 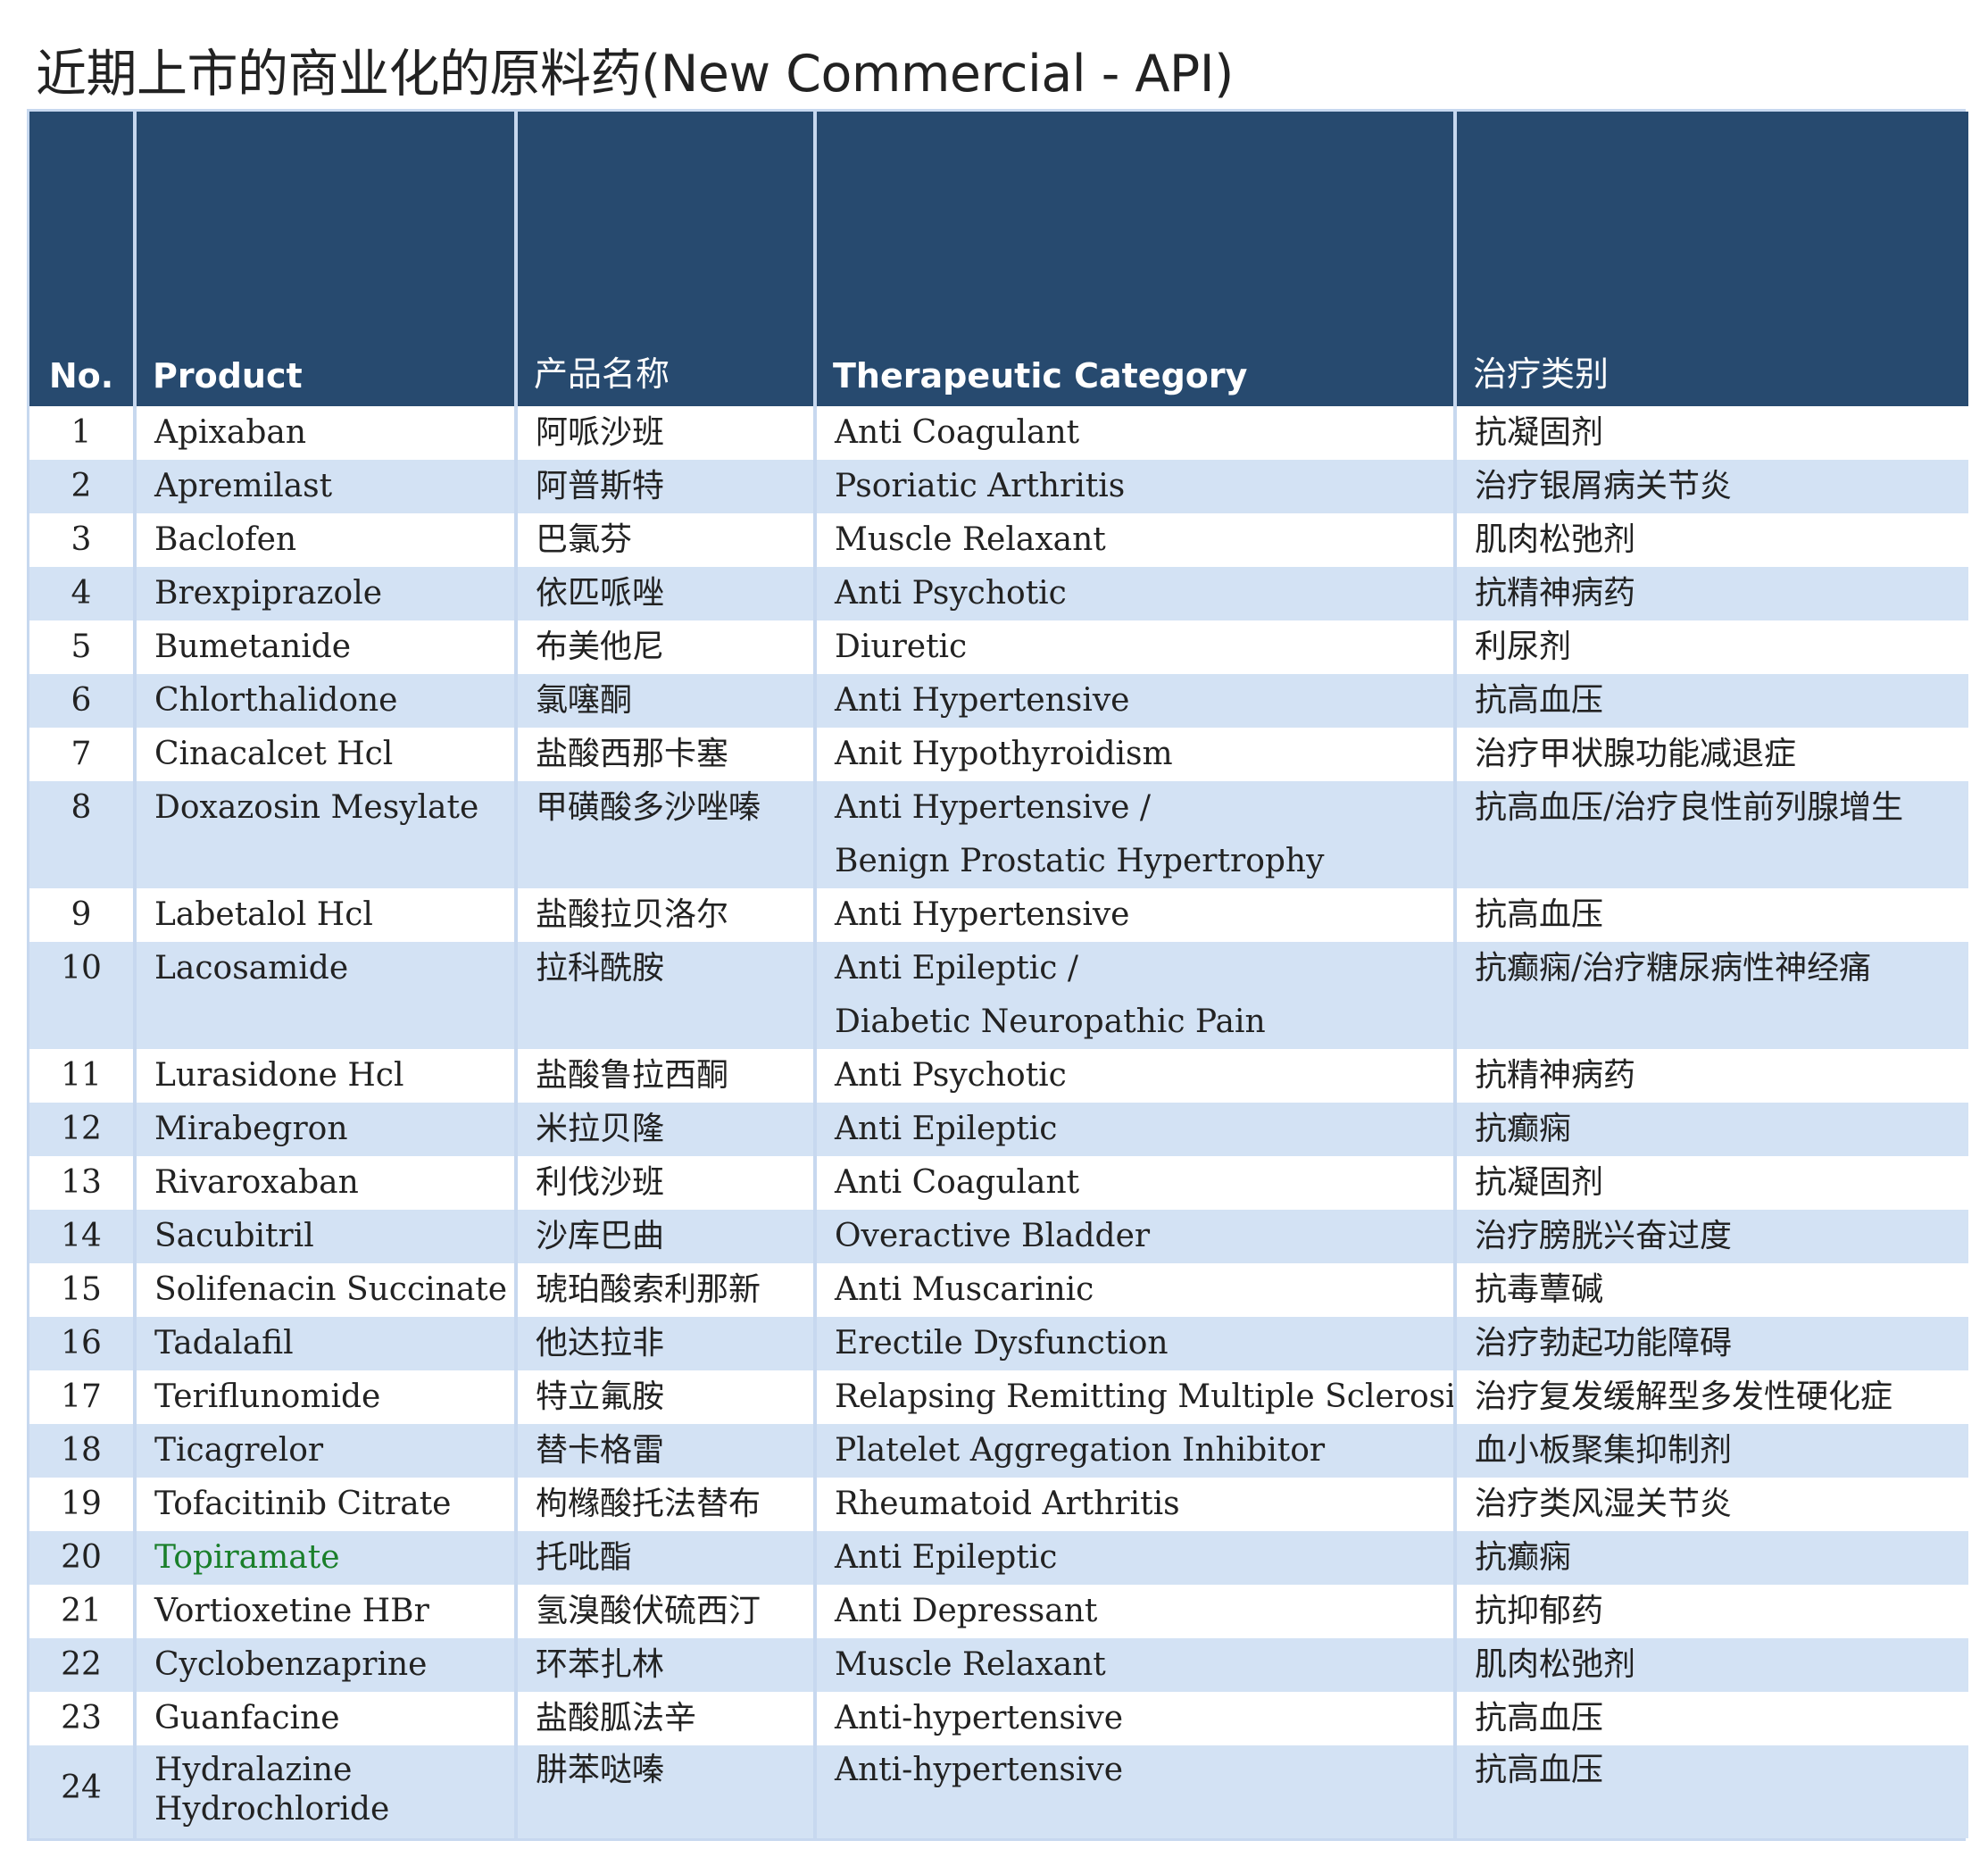 I want to click on product-name-cn: 琥珀酸索利那新, so click(x=648, y=1289).